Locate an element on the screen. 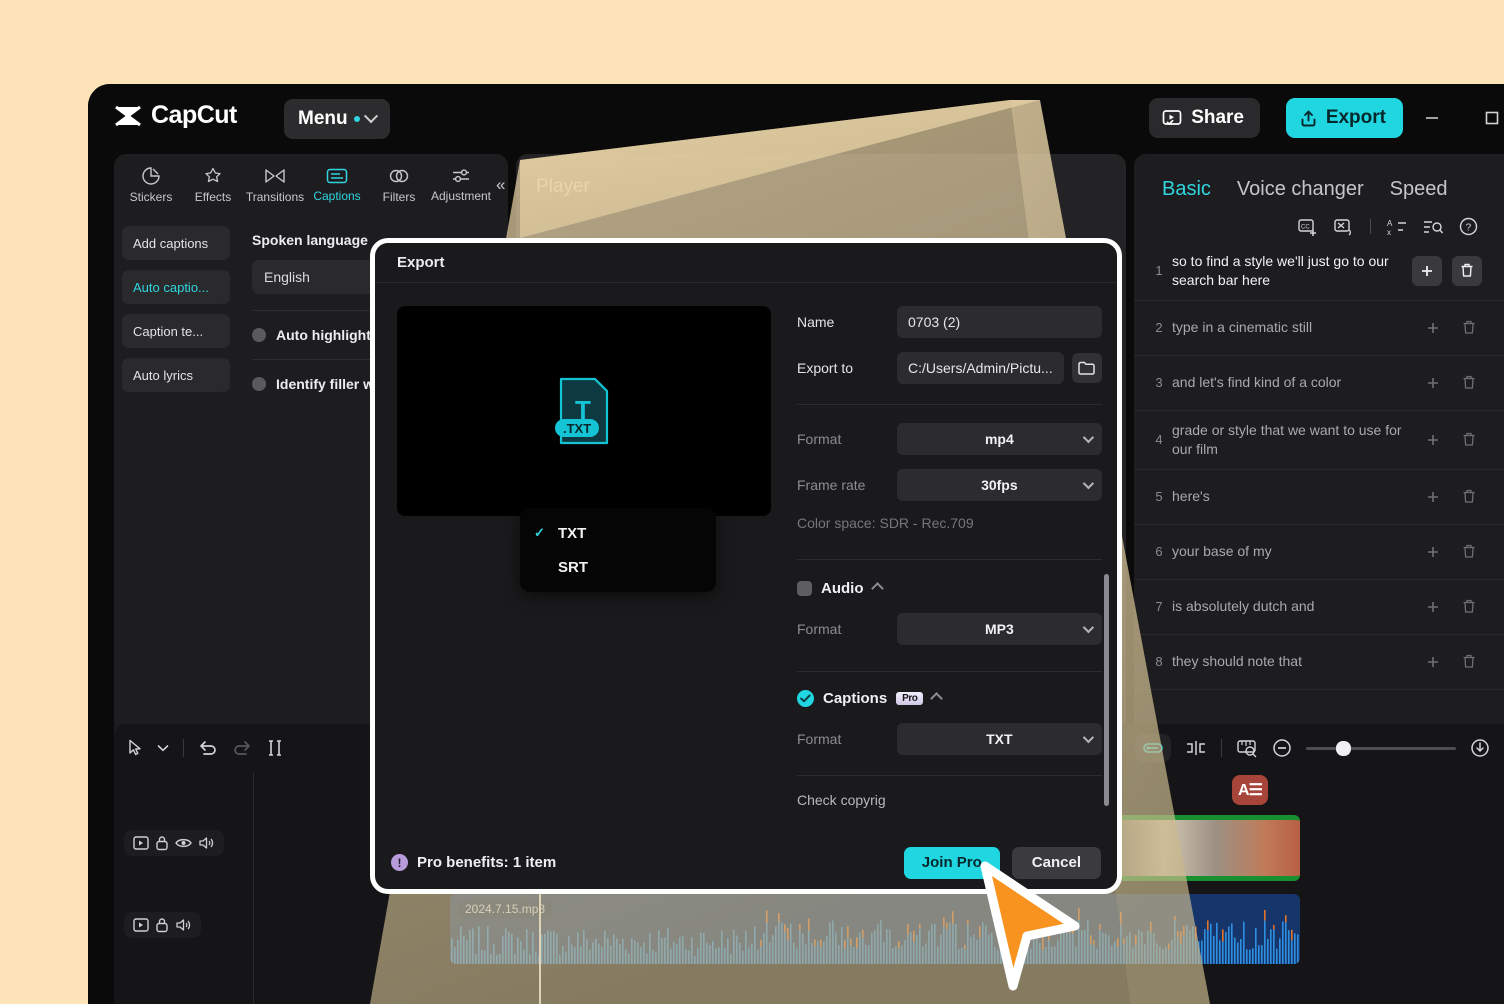 The width and height of the screenshot is (1504, 1004). tab-voice-changer: Voice changer is located at coordinates (1300, 189).